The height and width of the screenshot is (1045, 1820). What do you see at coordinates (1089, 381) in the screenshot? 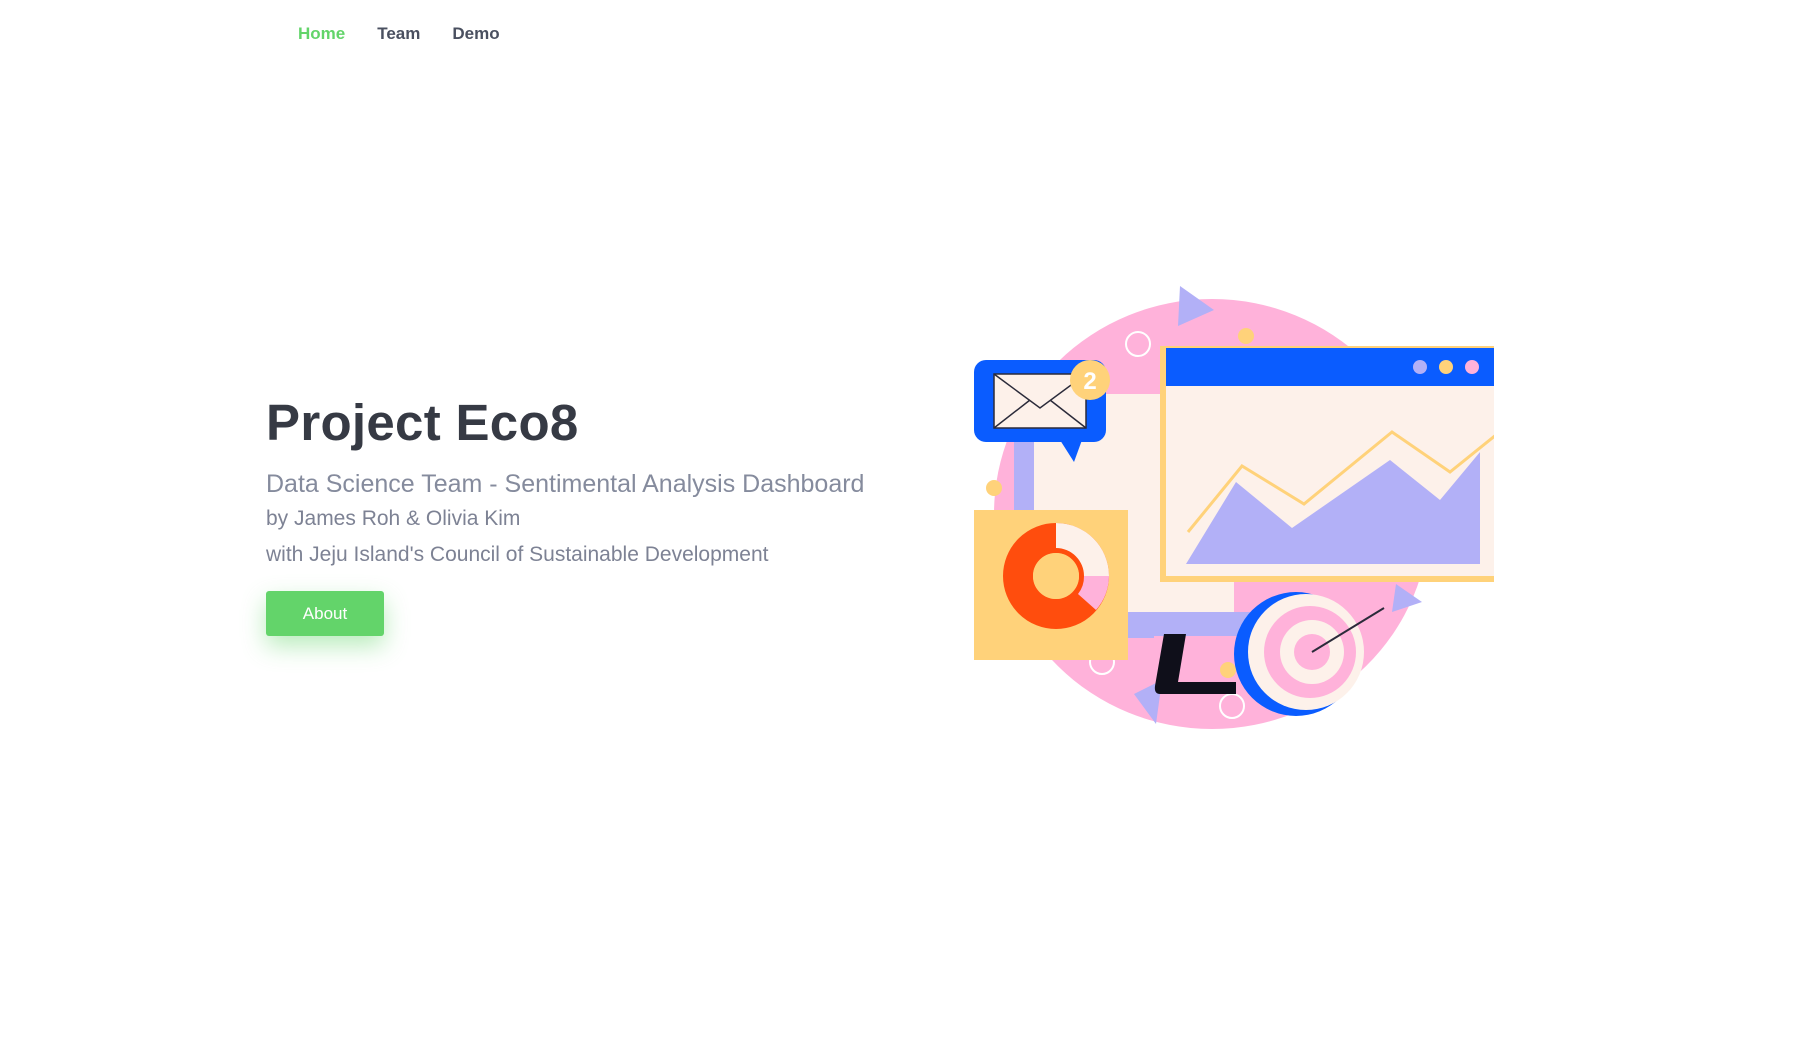
I see `notification-count: 2` at bounding box center [1089, 381].